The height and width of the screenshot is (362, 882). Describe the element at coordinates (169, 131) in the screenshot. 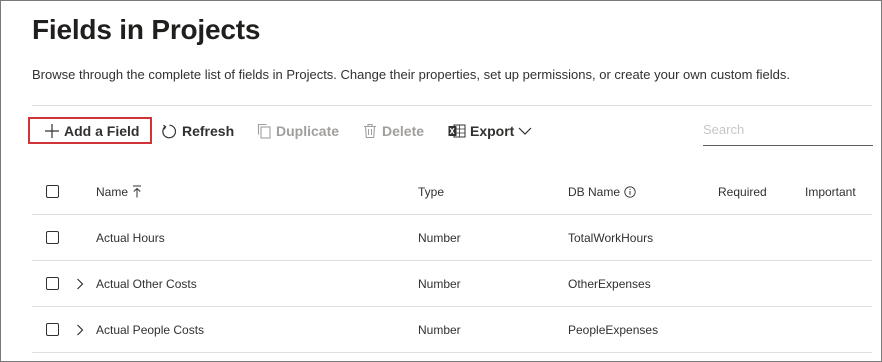

I see `refresh-icon` at that location.